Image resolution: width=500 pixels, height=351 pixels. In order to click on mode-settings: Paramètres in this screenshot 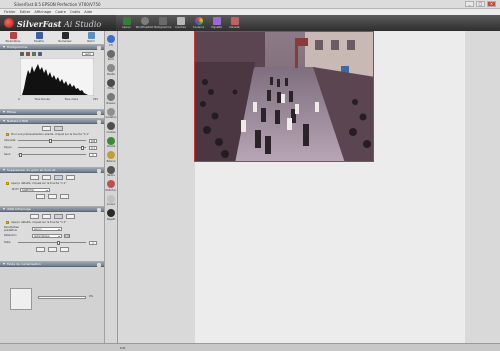, I will do `click(13, 37)`.